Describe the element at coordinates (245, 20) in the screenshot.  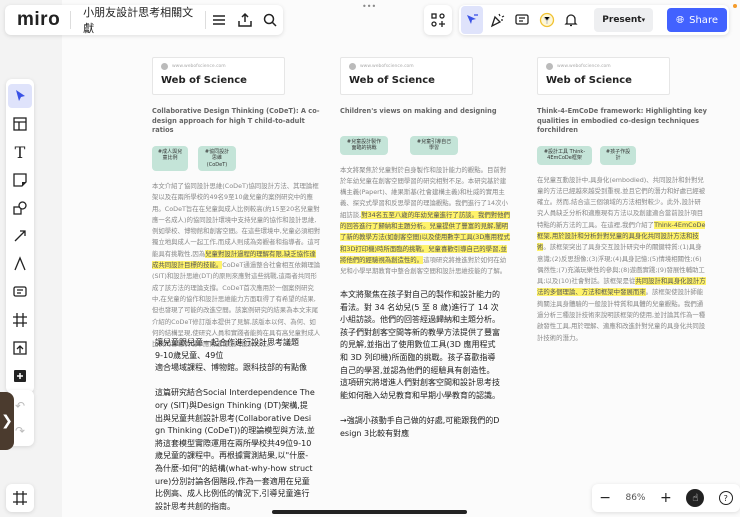
I see `export-icon` at that location.